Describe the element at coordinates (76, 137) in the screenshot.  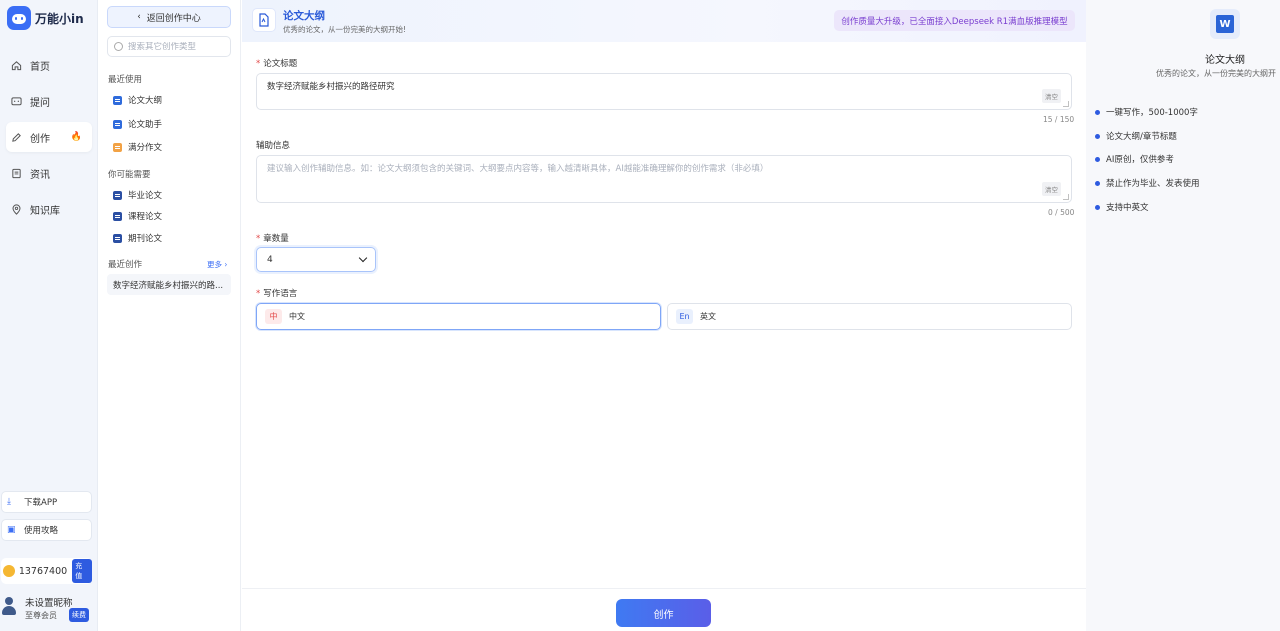
I see `fire-icon: 🔥` at that location.